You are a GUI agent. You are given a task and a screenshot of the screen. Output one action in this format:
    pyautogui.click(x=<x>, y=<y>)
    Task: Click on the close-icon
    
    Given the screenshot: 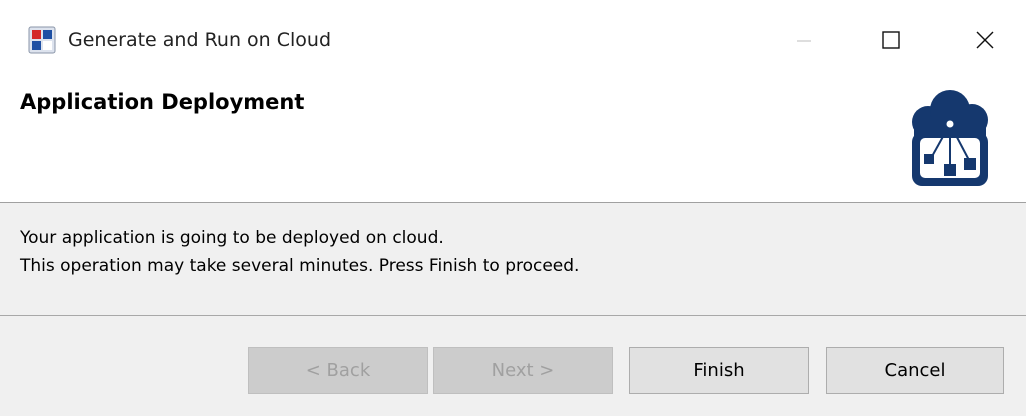 What is the action you would take?
    pyautogui.click(x=985, y=40)
    